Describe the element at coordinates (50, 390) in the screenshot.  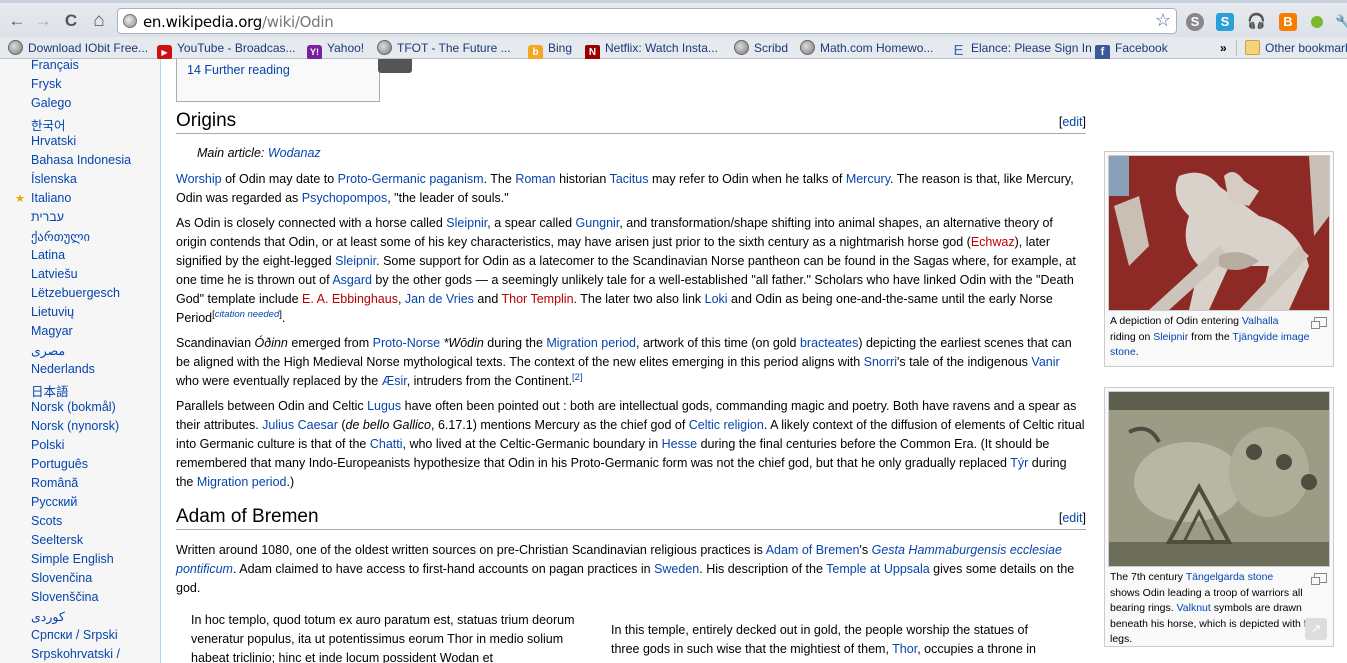
I see `language-link: 日本語` at that location.